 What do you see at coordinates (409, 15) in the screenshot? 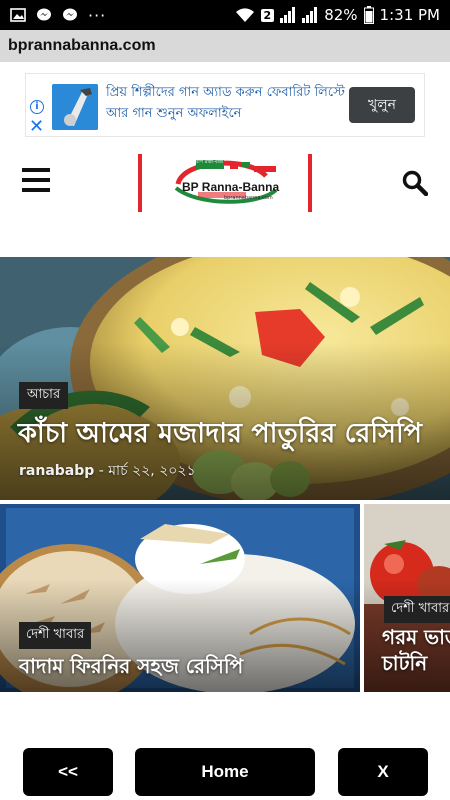
I see `clock: 1:31 PM` at bounding box center [409, 15].